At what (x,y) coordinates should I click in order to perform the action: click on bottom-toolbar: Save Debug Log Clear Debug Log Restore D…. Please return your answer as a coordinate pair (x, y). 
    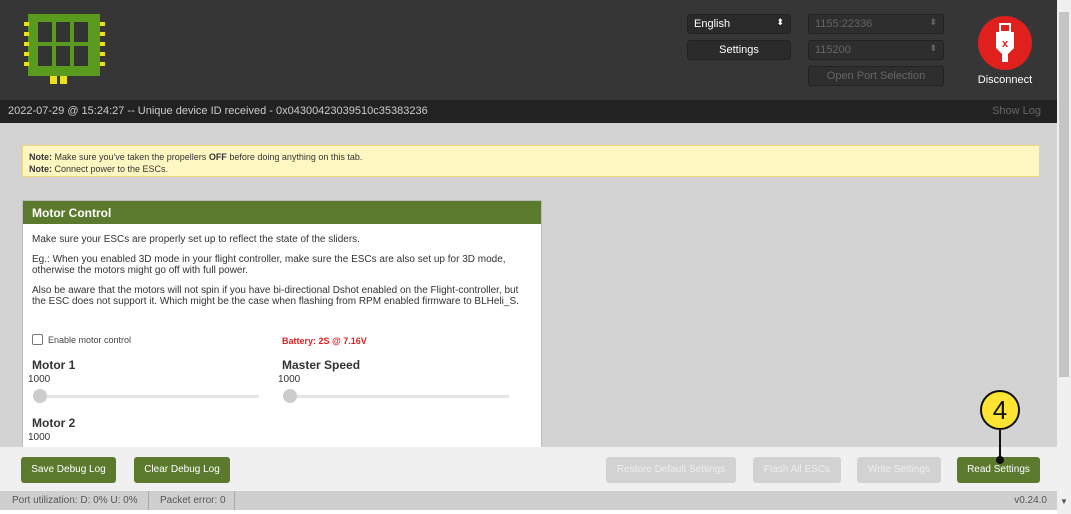
    Looking at the image, I should click on (528, 469).